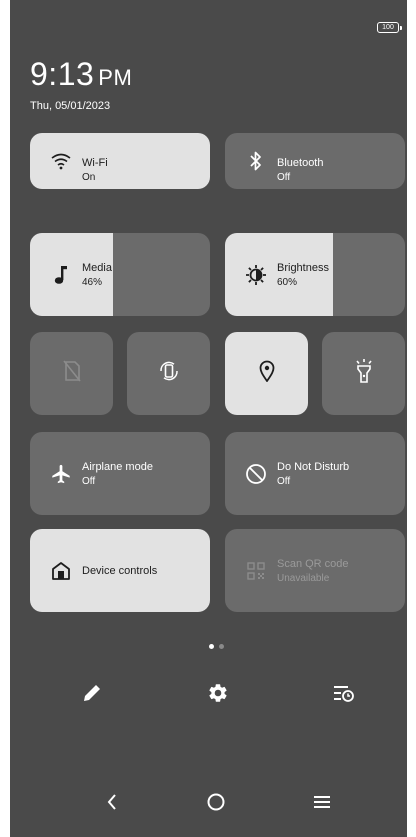 Image resolution: width=416 pixels, height=837 pixels. I want to click on scan-qr-tile: Scan QR code Unavailable, so click(315, 570).